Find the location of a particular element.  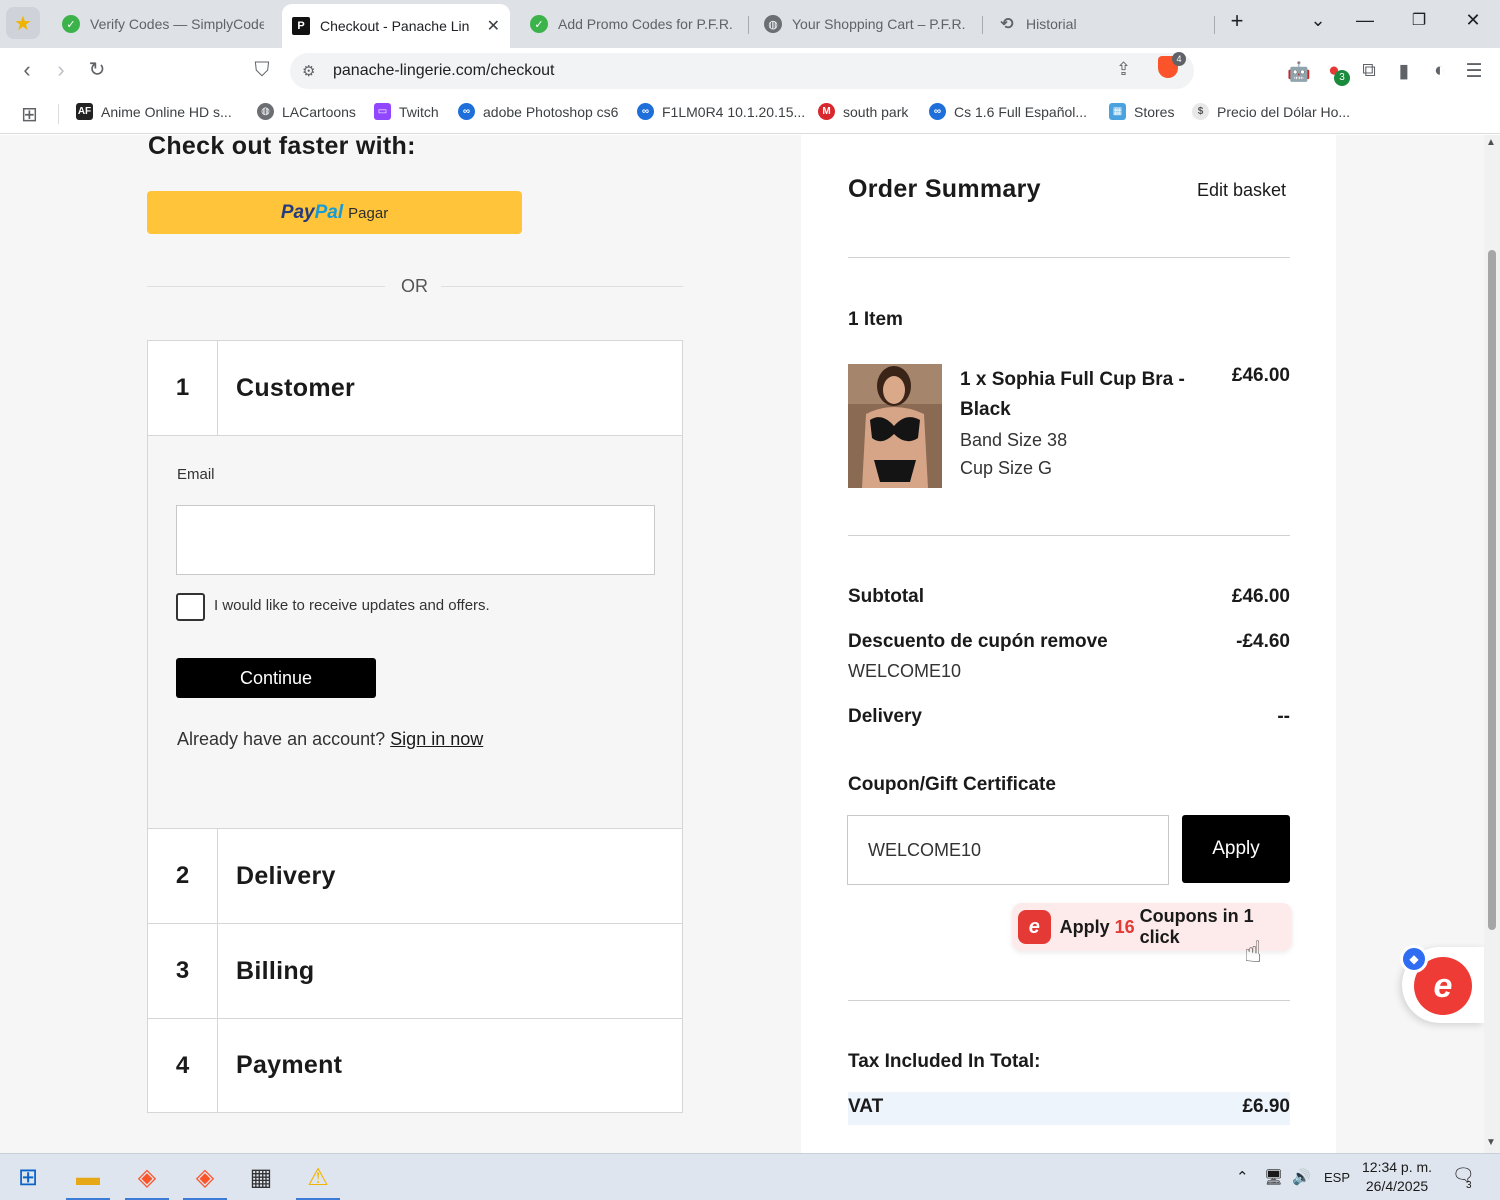

file-explorer-icon: ▬ is located at coordinates (88, 1177).